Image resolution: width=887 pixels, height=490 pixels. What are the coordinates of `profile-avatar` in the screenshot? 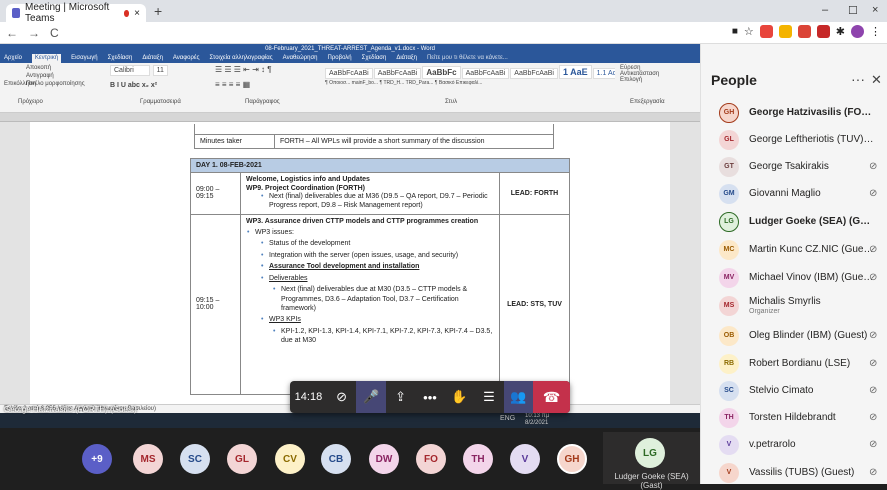 It's located at (857, 31).